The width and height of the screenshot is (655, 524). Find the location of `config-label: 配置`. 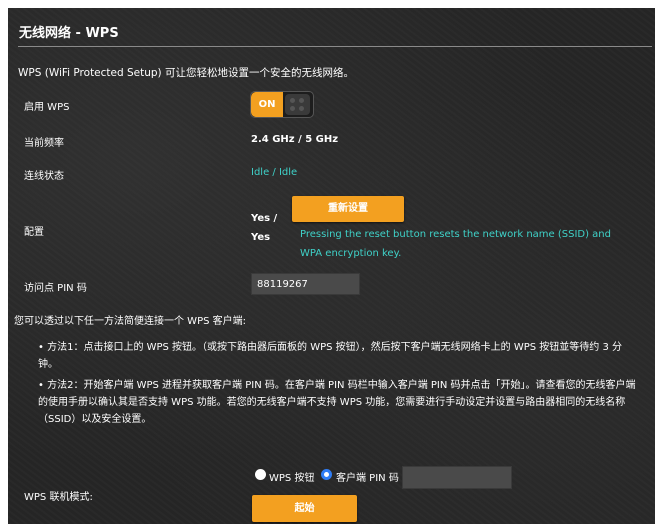

config-label: 配置 is located at coordinates (34, 232).